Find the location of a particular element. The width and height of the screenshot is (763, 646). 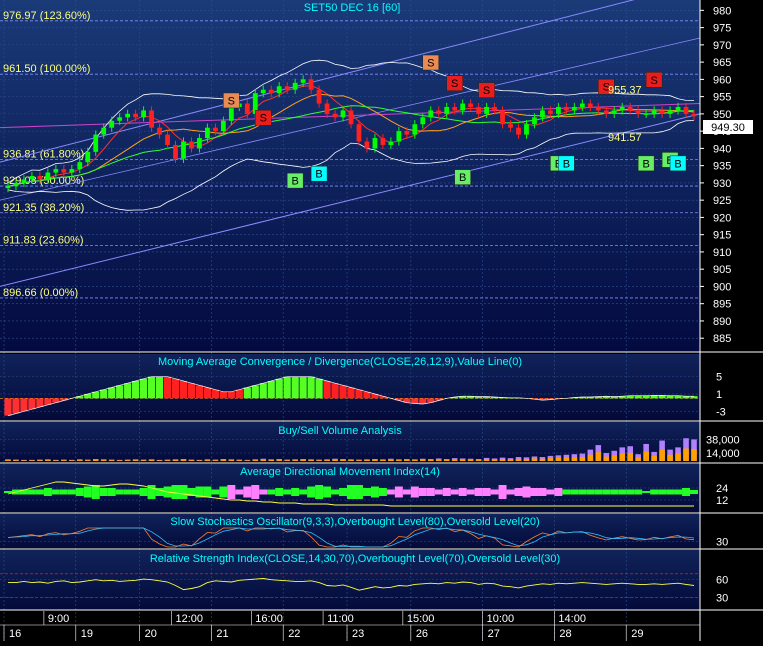

price-axis-label: 980 is located at coordinates (722, 11).